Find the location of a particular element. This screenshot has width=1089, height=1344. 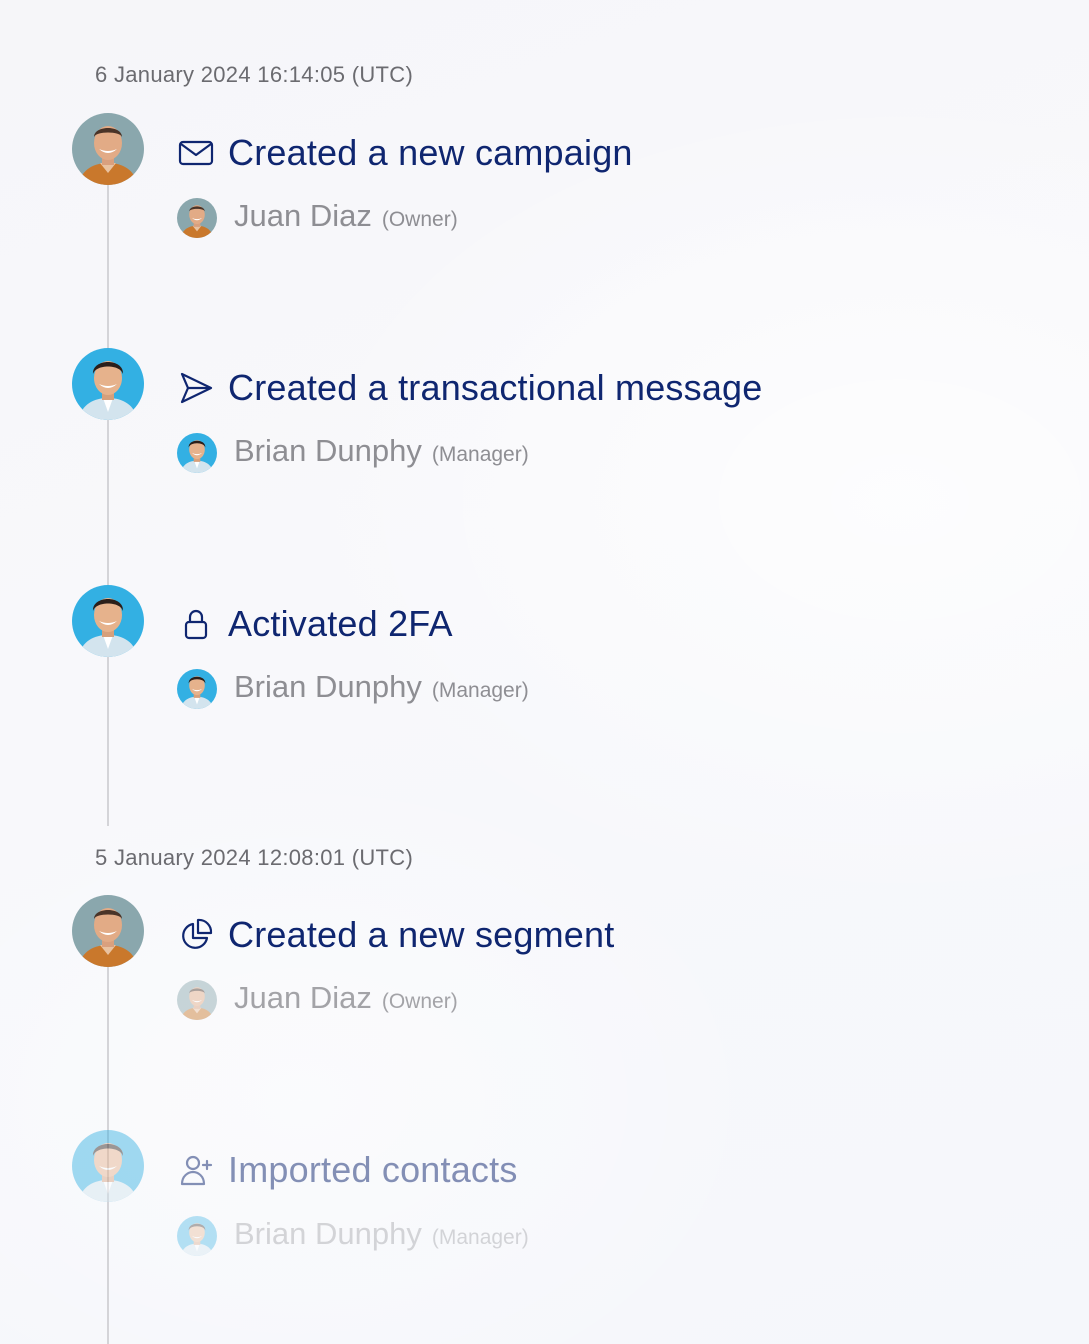

envelope-icon is located at coordinates (196, 153).